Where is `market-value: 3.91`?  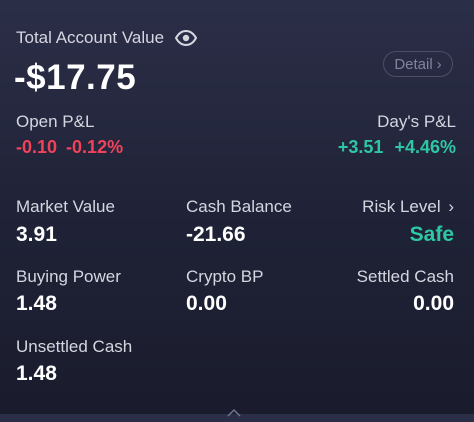
market-value: 3.91 is located at coordinates (36, 234).